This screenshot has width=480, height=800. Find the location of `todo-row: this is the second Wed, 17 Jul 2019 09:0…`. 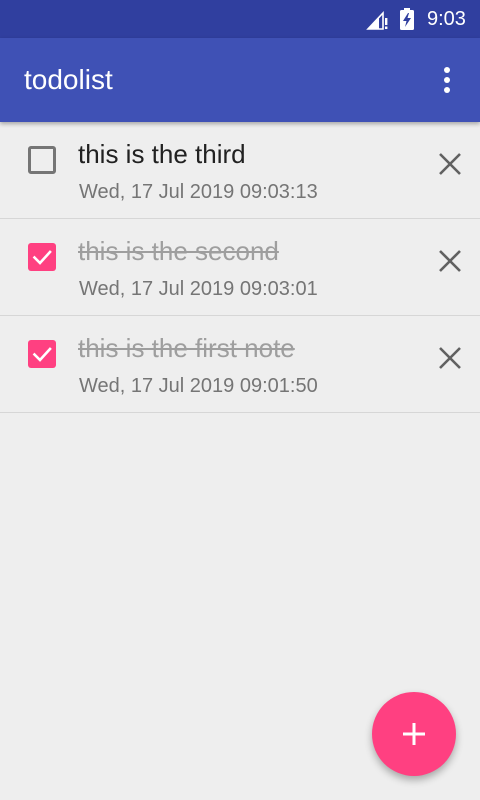

todo-row: this is the second Wed, 17 Jul 2019 09:0… is located at coordinates (240, 267).